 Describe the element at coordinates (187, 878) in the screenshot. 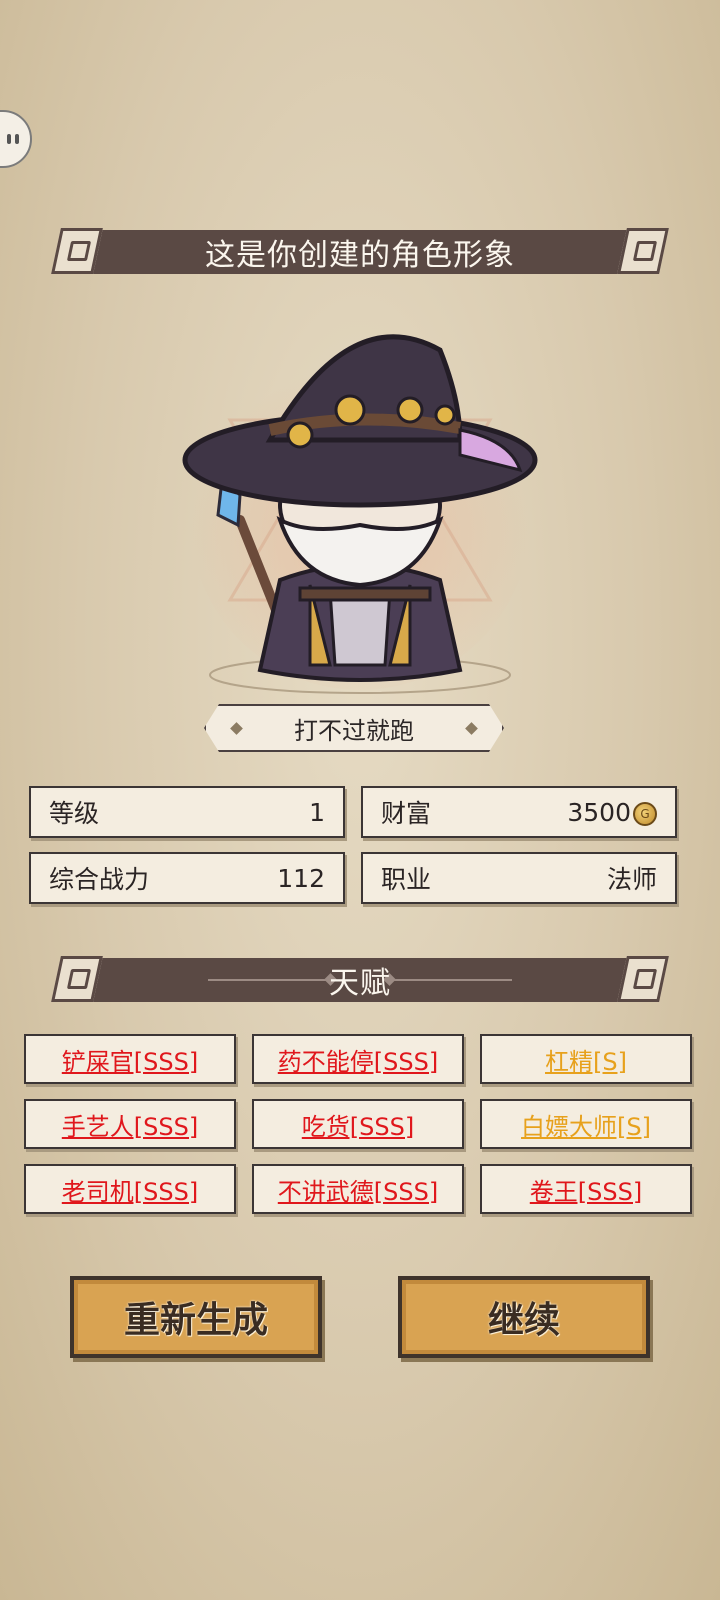

I see `stat-power: 综合战力 112` at that location.